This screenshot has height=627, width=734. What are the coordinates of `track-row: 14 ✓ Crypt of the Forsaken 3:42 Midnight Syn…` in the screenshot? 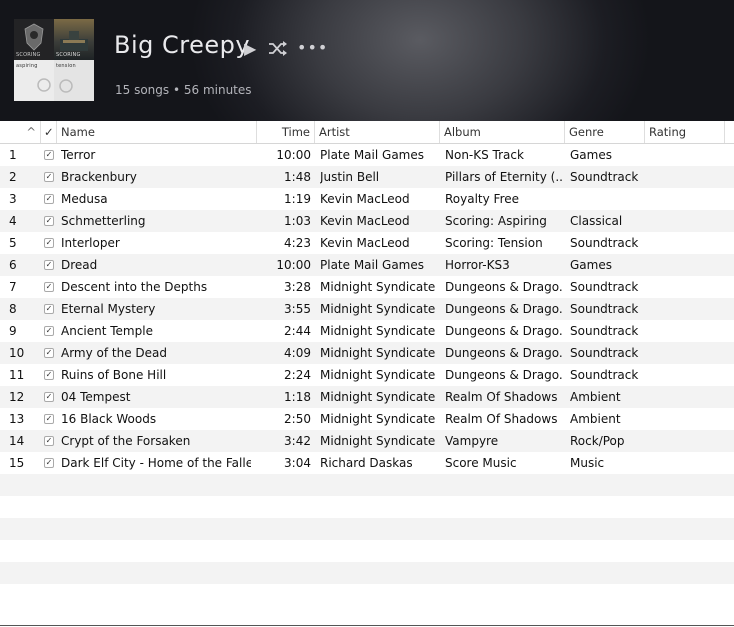 It's located at (367, 441).